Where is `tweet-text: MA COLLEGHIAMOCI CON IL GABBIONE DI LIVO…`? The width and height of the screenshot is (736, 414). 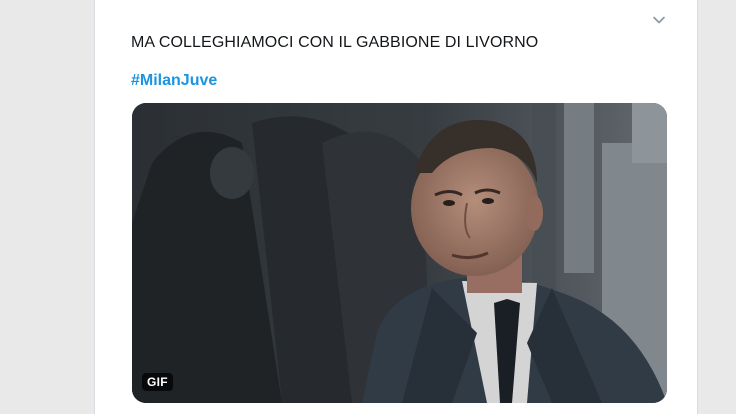
tweet-text: MA COLLEGHIAMOCI CON IL GABBIONE DI LIVO… is located at coordinates (335, 42).